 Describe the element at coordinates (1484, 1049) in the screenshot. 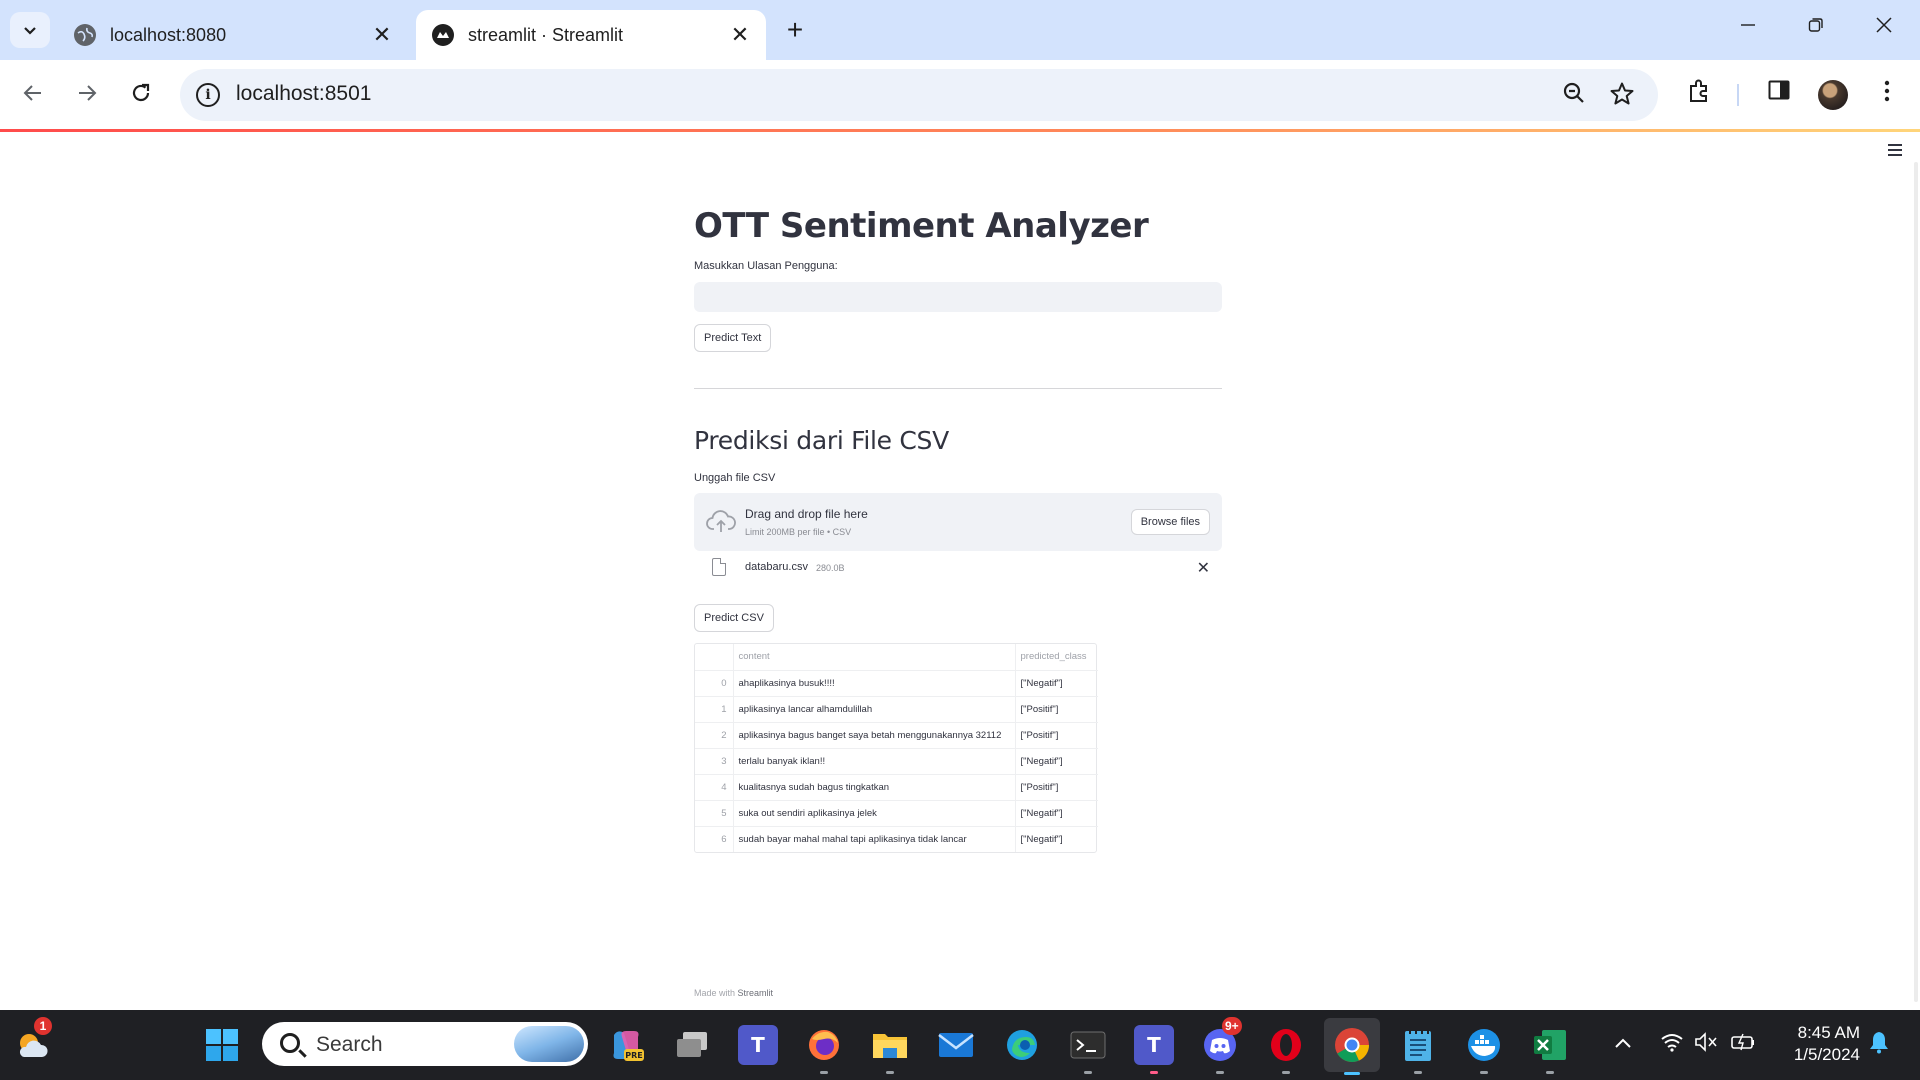

I see `docker-icon` at that location.